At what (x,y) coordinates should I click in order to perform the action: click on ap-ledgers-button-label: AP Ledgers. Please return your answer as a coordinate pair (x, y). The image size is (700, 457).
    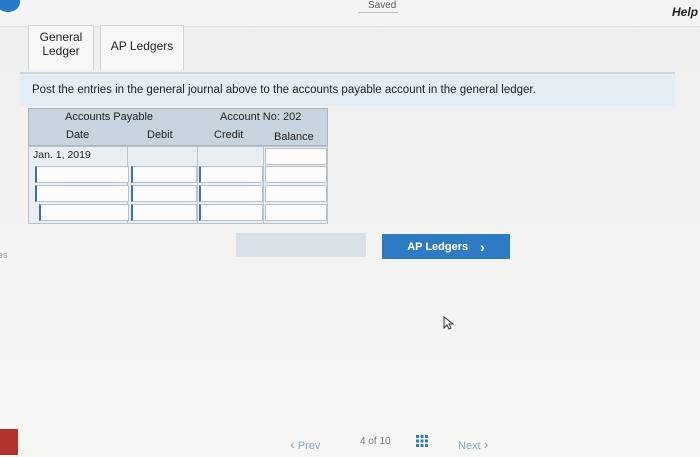
    Looking at the image, I should click on (438, 246).